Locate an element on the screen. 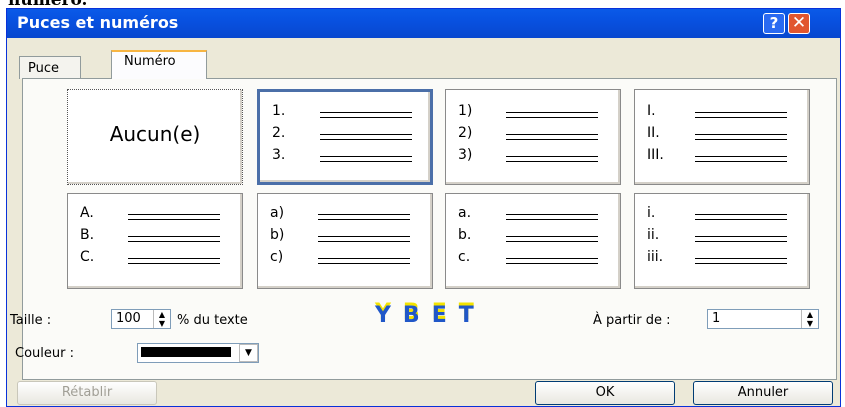 The width and height of the screenshot is (845, 407). style-alpha-lower-dot: a. b. c. is located at coordinates (533, 241).